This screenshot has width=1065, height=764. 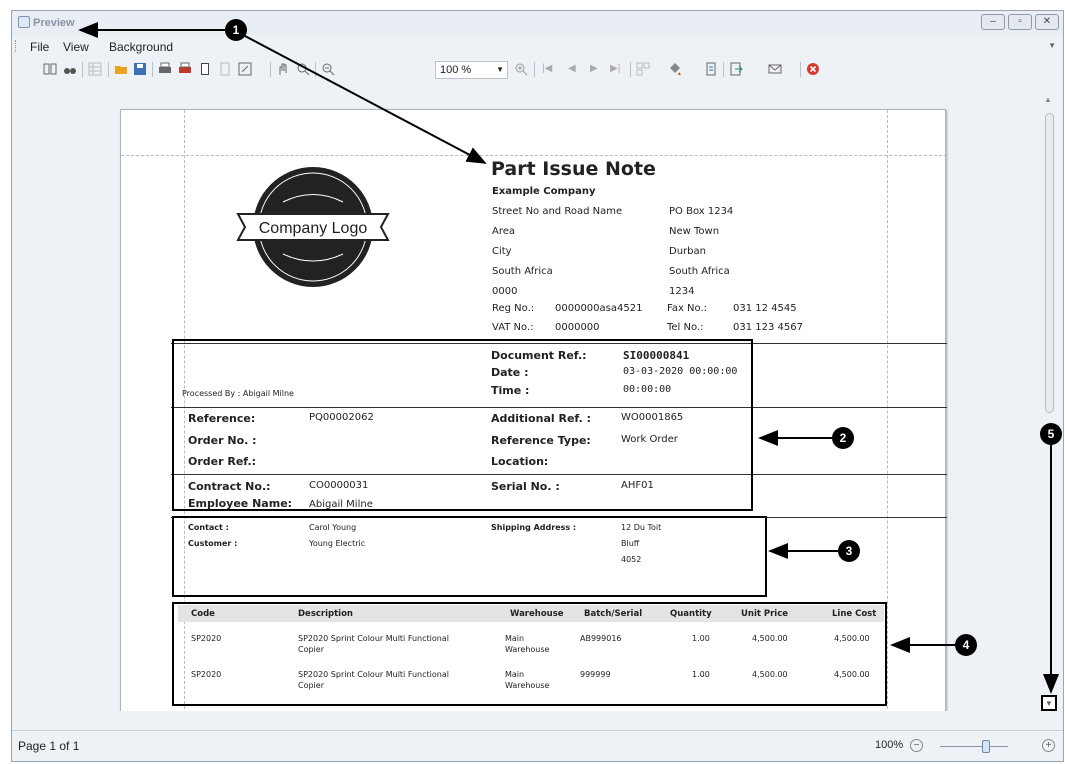 I want to click on zoom-level: 100%, so click(x=889, y=745).